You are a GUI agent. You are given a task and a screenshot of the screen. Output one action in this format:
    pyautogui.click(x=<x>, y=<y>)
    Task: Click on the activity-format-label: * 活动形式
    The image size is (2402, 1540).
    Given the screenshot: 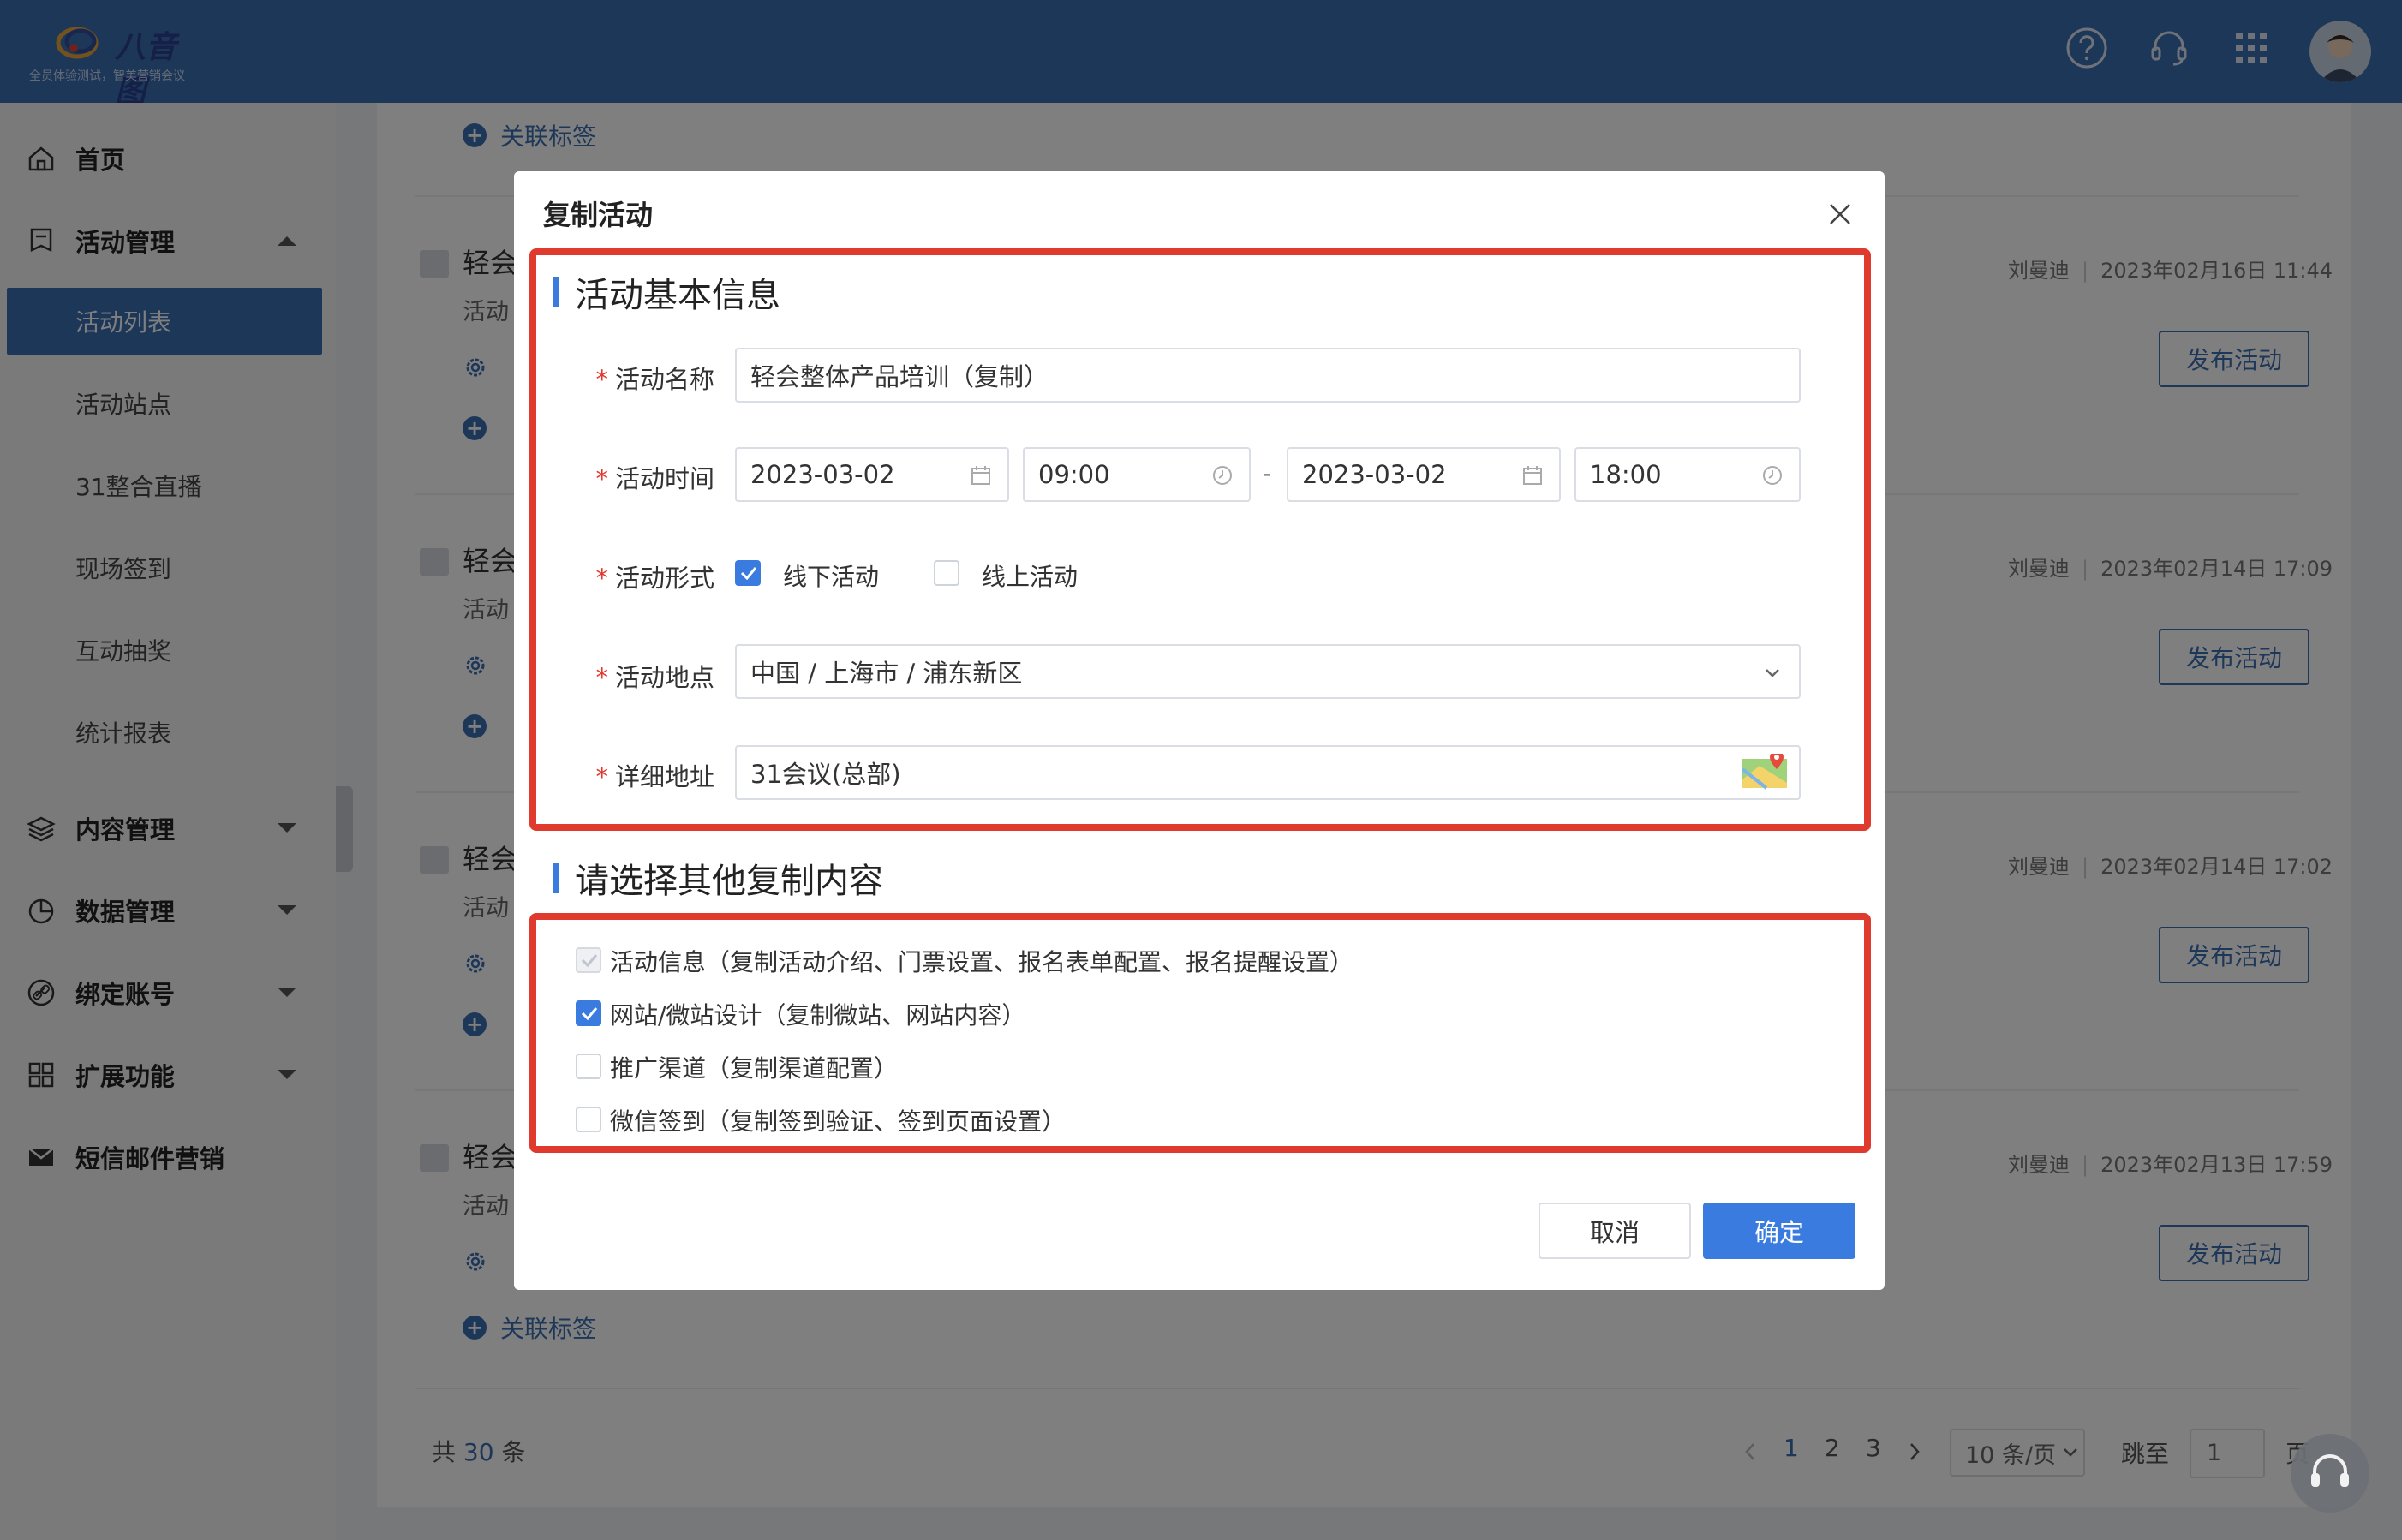 What is the action you would take?
    pyautogui.click(x=654, y=578)
    